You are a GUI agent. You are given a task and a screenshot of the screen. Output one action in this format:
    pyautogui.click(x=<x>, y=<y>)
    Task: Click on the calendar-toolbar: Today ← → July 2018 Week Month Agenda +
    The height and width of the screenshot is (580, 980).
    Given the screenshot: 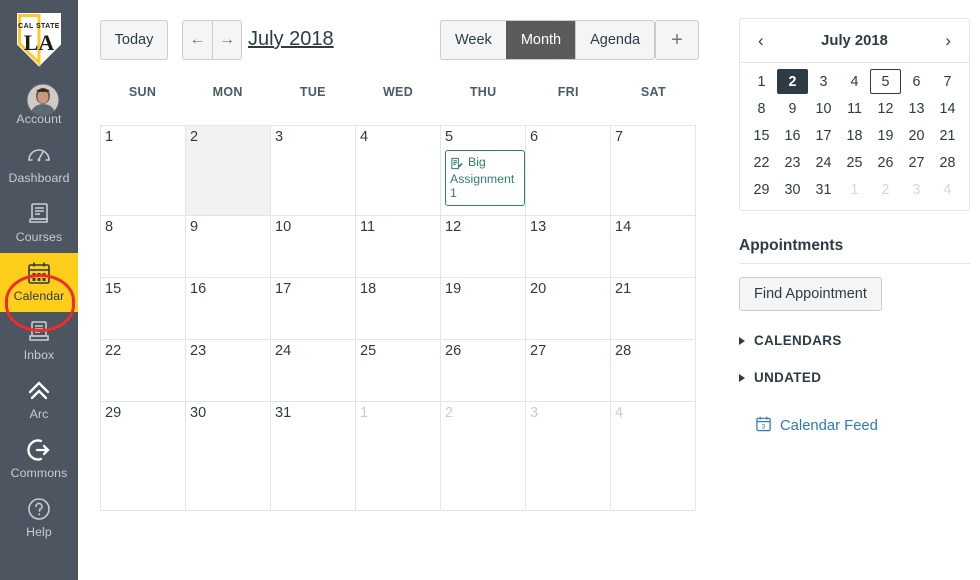 What is the action you would take?
    pyautogui.click(x=409, y=41)
    